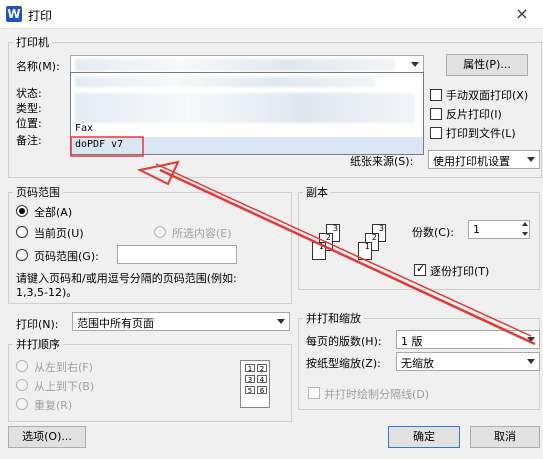 The image size is (543, 459). I want to click on annotation-arrowhead, so click(158, 173).